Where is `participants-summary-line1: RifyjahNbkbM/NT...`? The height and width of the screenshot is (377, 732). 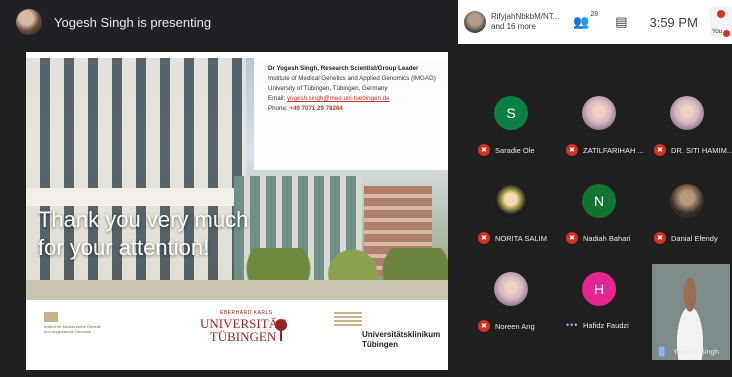
participants-summary-line1: RifyjahNbkbM/NT... is located at coordinates (525, 16).